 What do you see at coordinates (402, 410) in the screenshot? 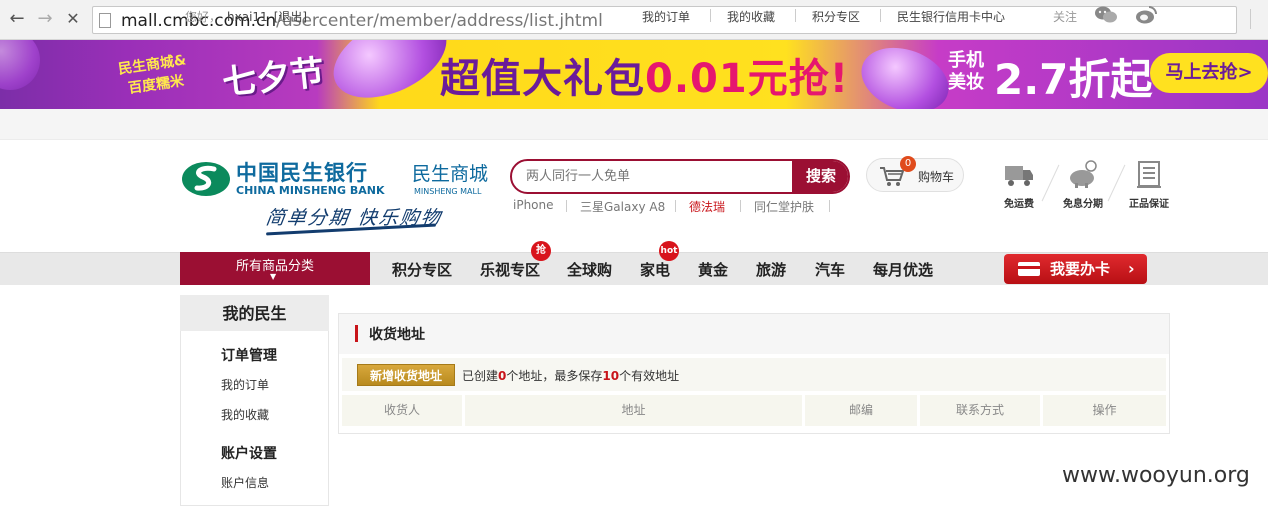
I see `column-header-recipient: 收货人` at bounding box center [402, 410].